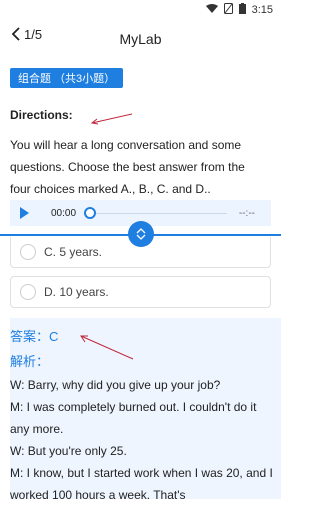 This screenshot has height=506, width=320. I want to click on seek-track, so click(161, 213).